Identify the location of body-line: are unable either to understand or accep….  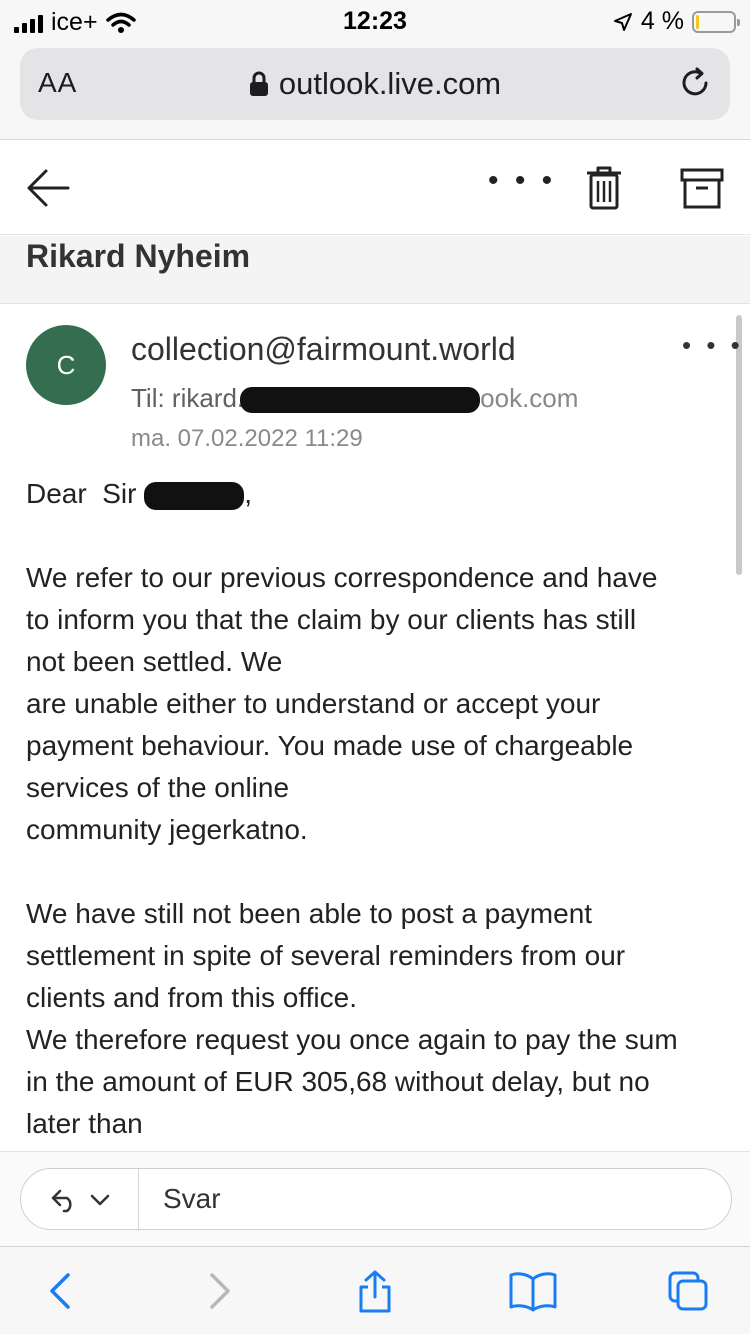
(313, 703).